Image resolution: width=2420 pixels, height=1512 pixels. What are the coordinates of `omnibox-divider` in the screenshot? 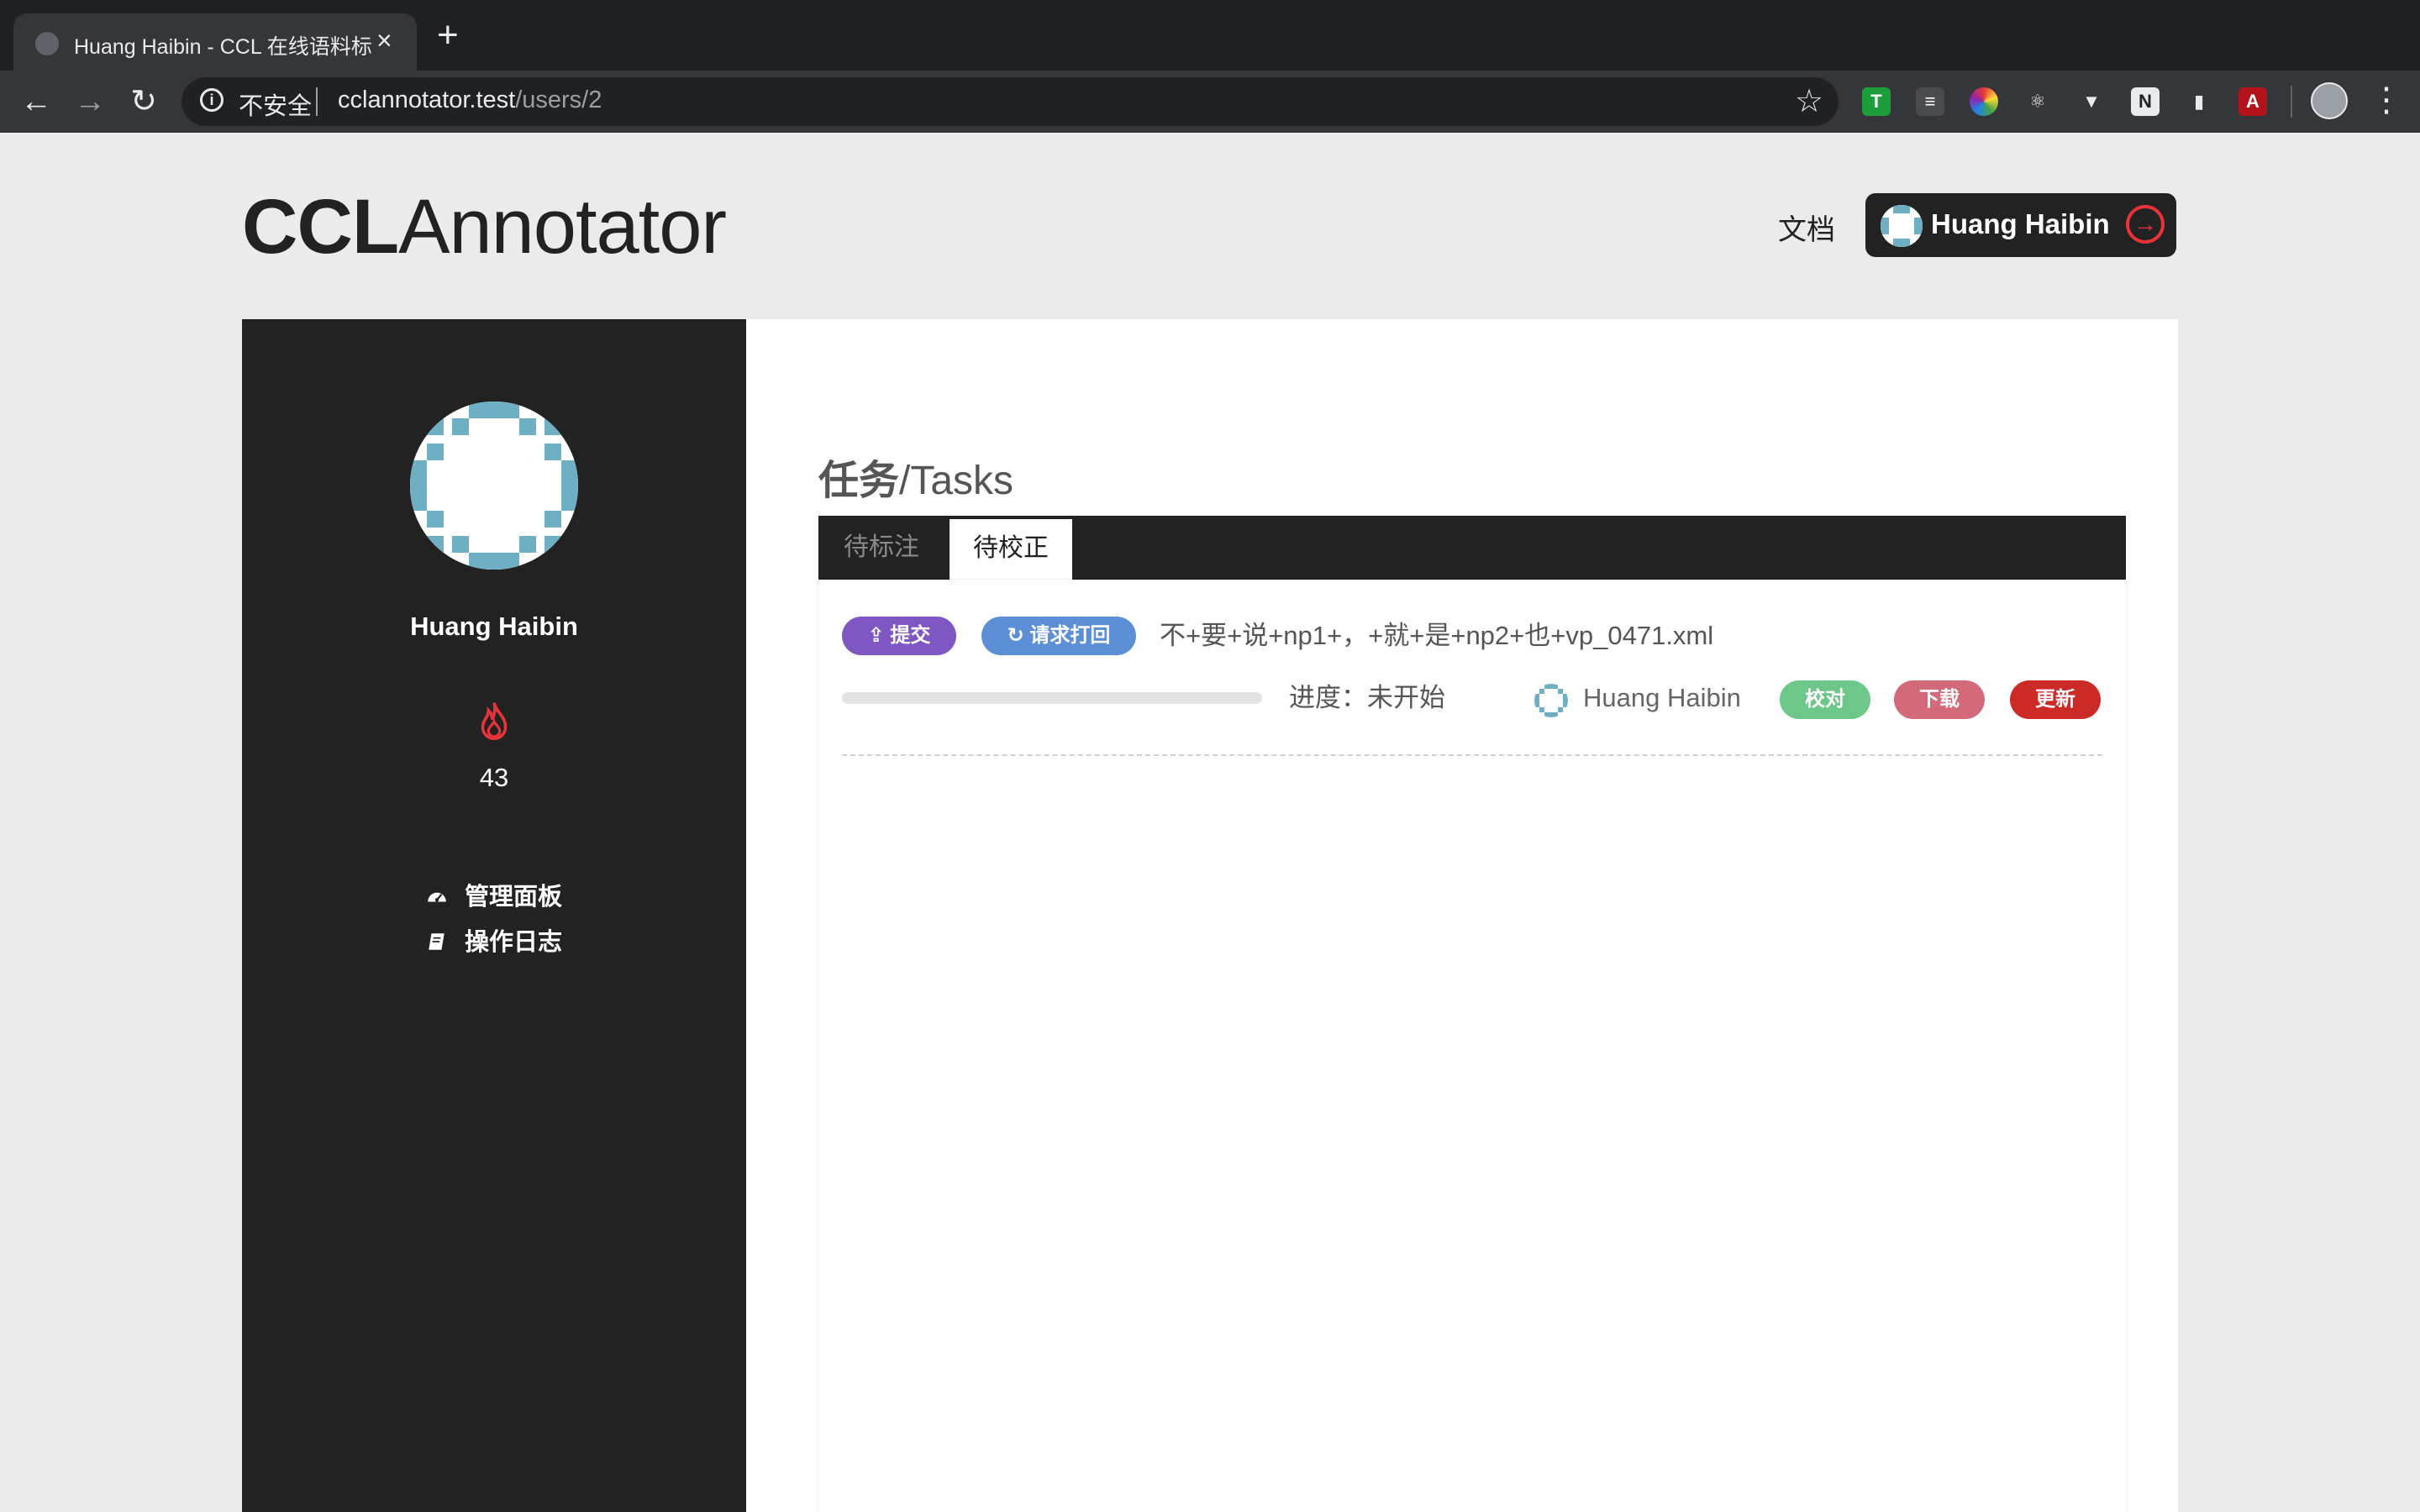 It's located at (317, 101).